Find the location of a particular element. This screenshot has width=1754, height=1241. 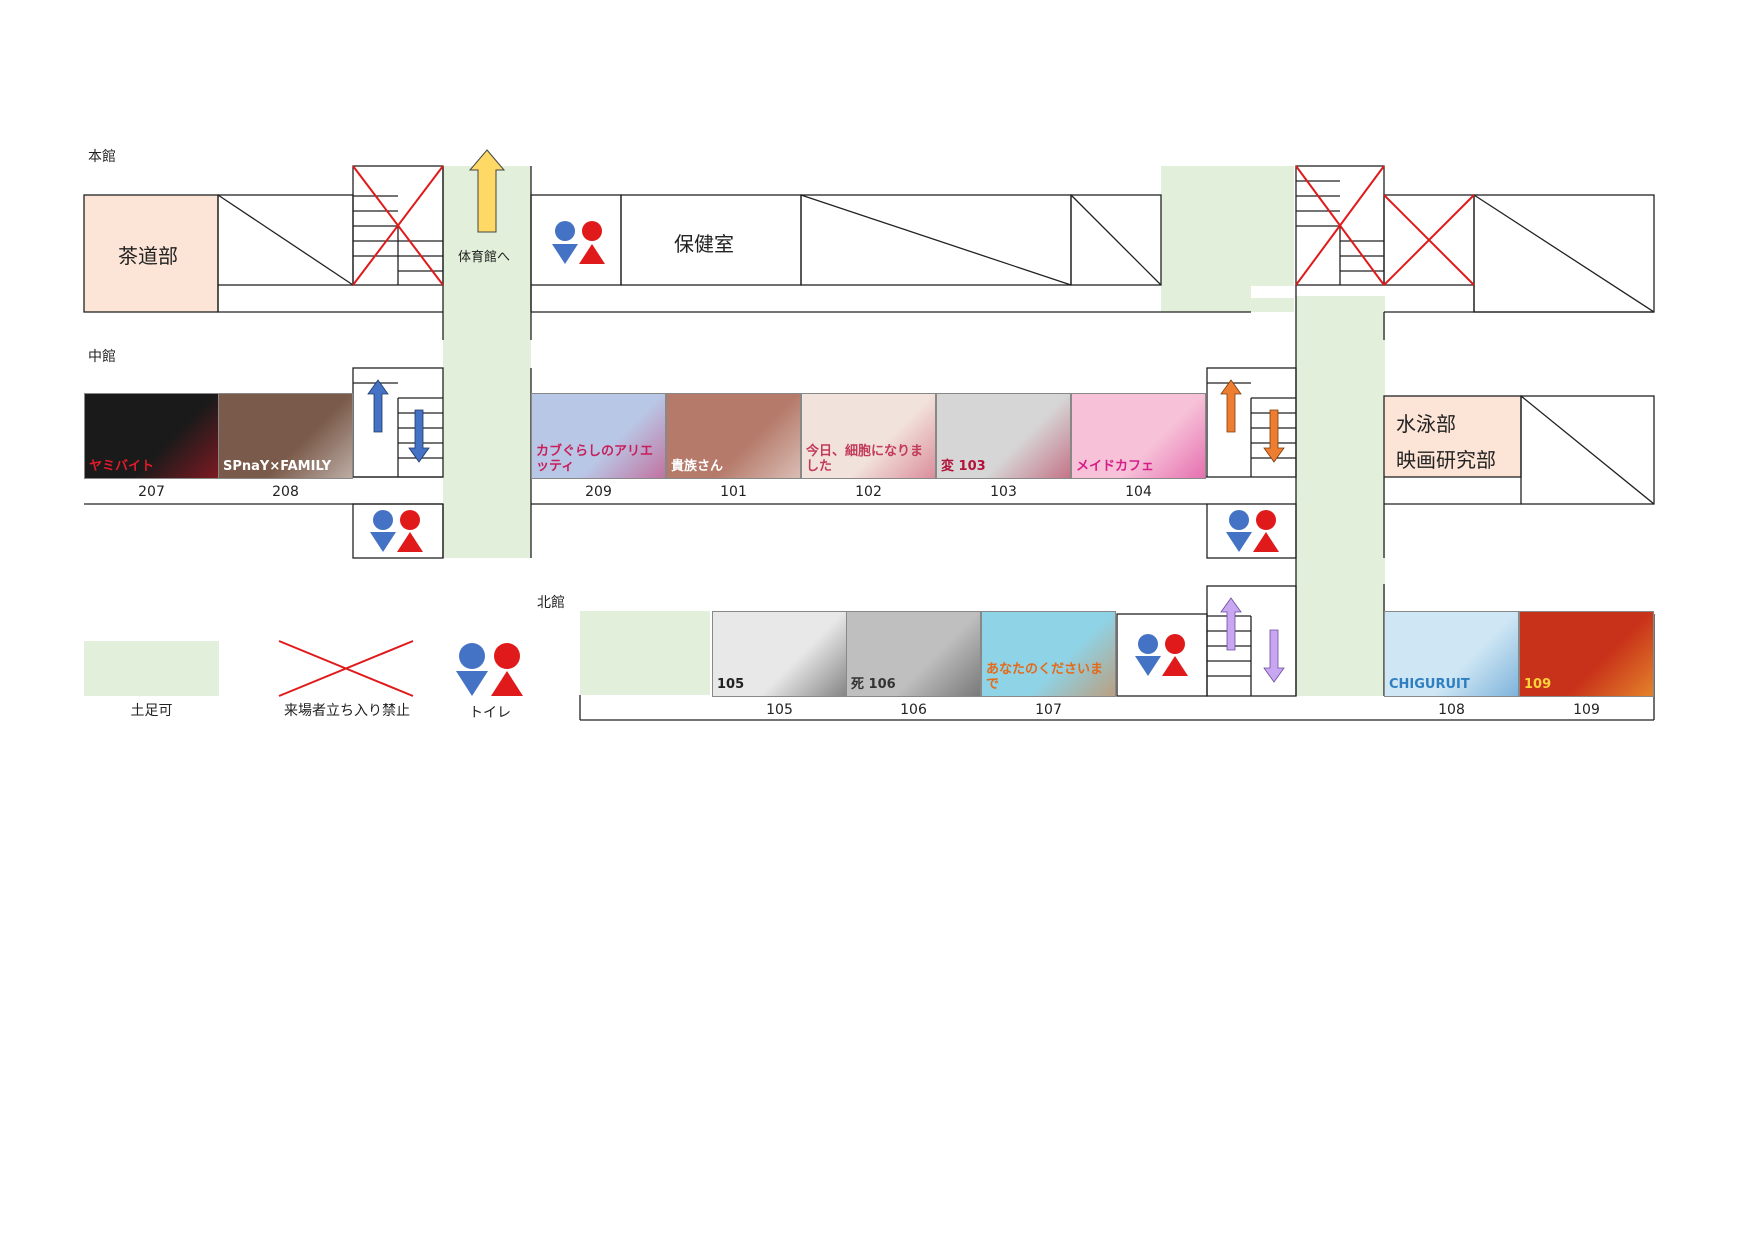

north-room-number-105: 105 is located at coordinates (779, 710).